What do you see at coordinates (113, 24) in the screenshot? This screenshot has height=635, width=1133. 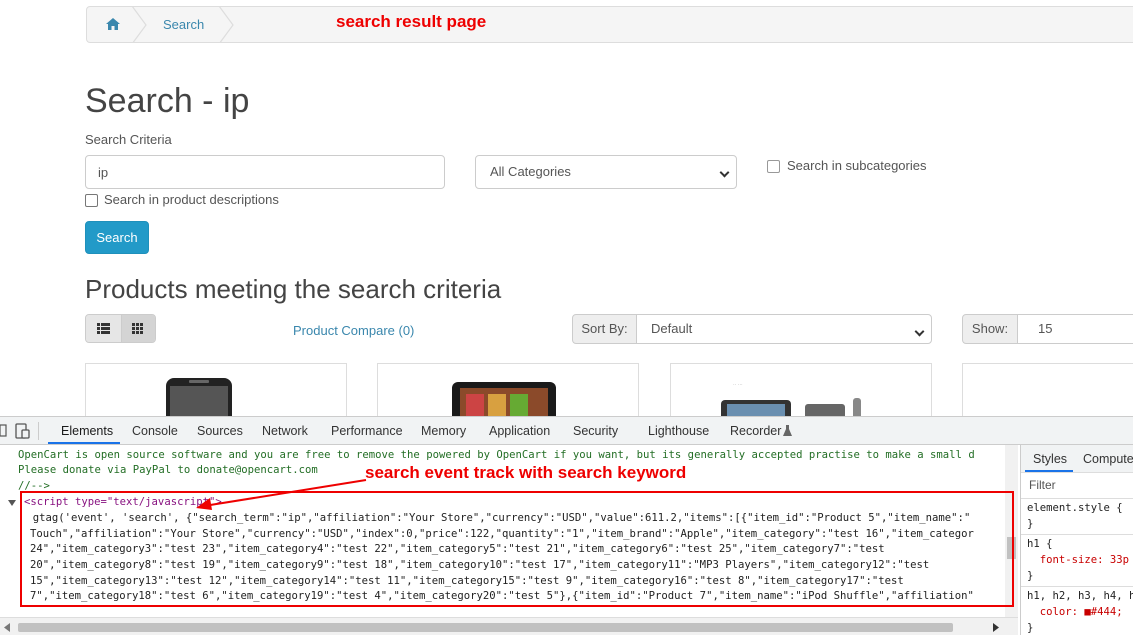 I see `home-icon` at bounding box center [113, 24].